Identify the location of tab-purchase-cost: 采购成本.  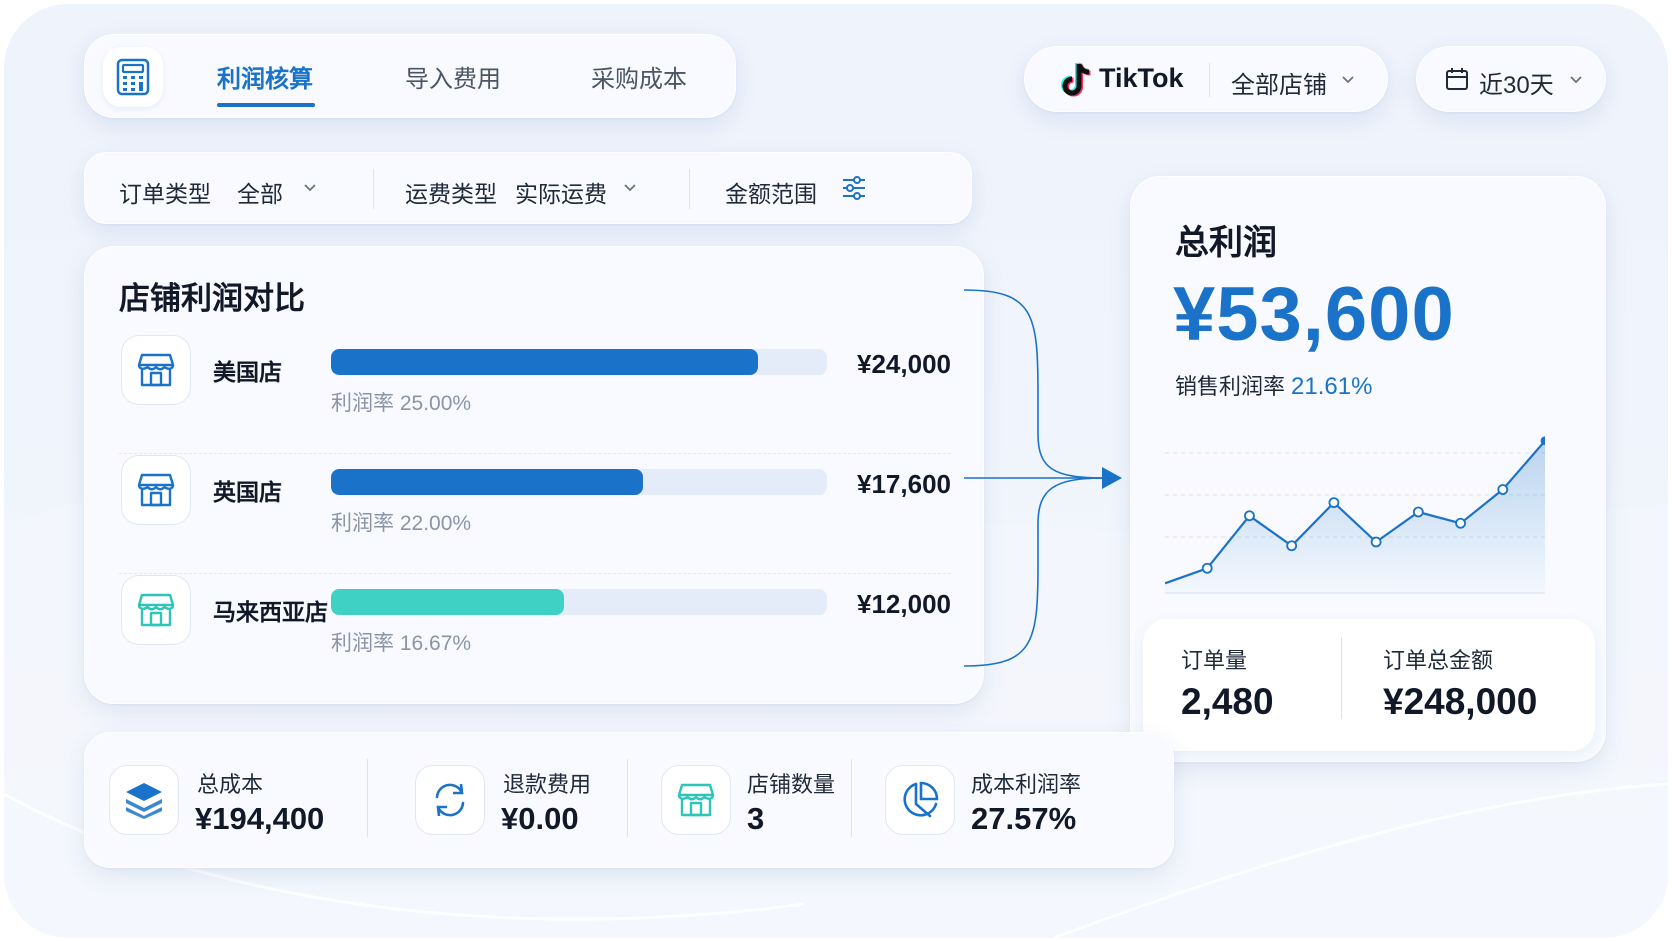
(639, 79).